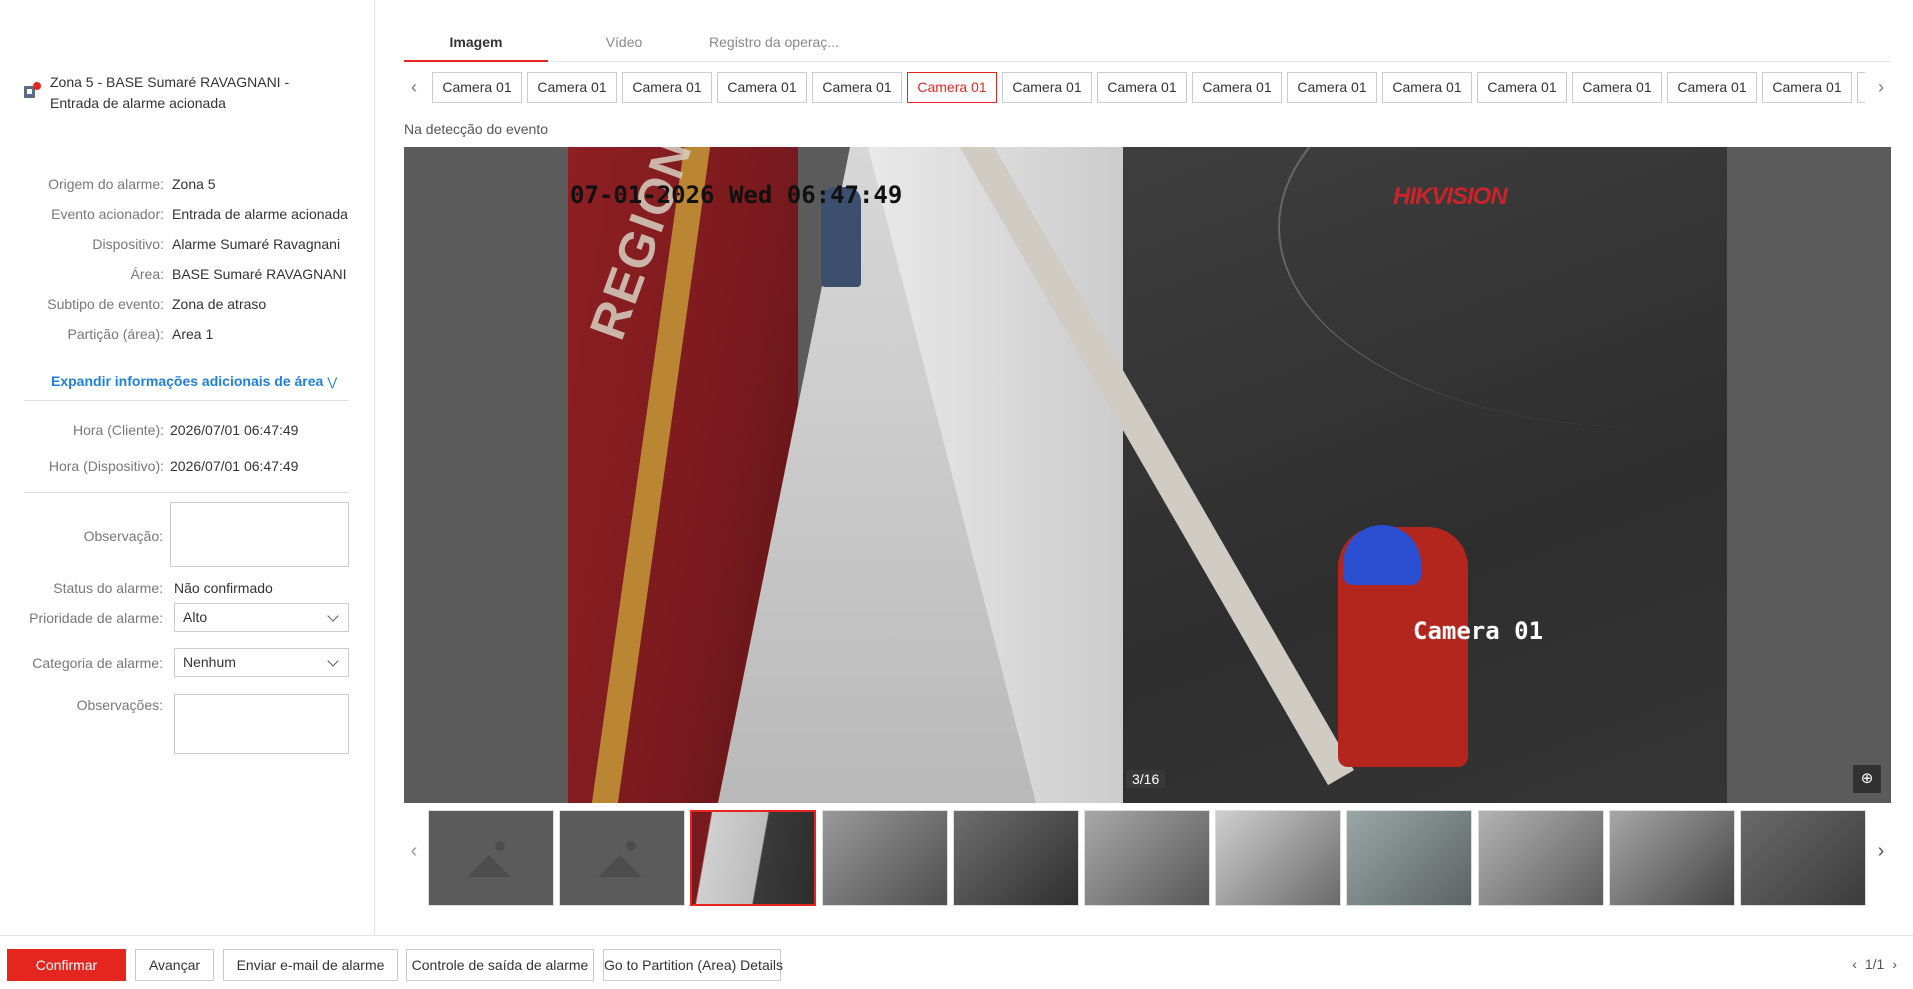  Describe the element at coordinates (118, 430) in the screenshot. I see `time-label: Hora (Cliente):` at that location.